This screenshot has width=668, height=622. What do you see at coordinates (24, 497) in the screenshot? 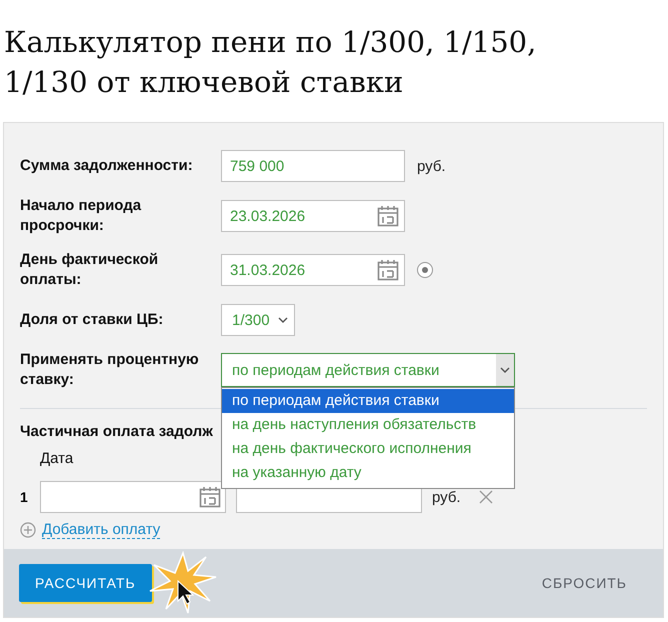
I see `row-number: 1` at bounding box center [24, 497].